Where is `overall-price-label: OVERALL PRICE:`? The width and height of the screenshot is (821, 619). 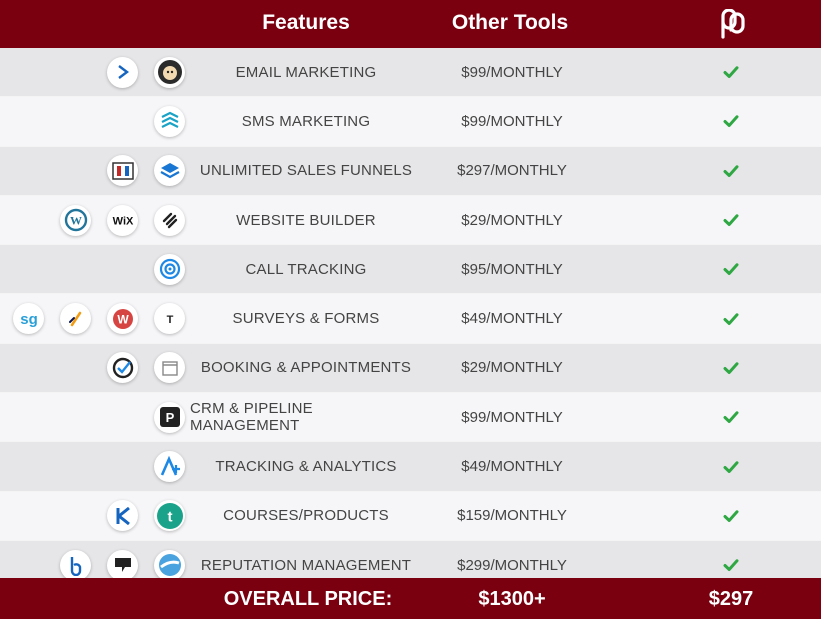 overall-price-label: OVERALL PRICE: is located at coordinates (308, 599).